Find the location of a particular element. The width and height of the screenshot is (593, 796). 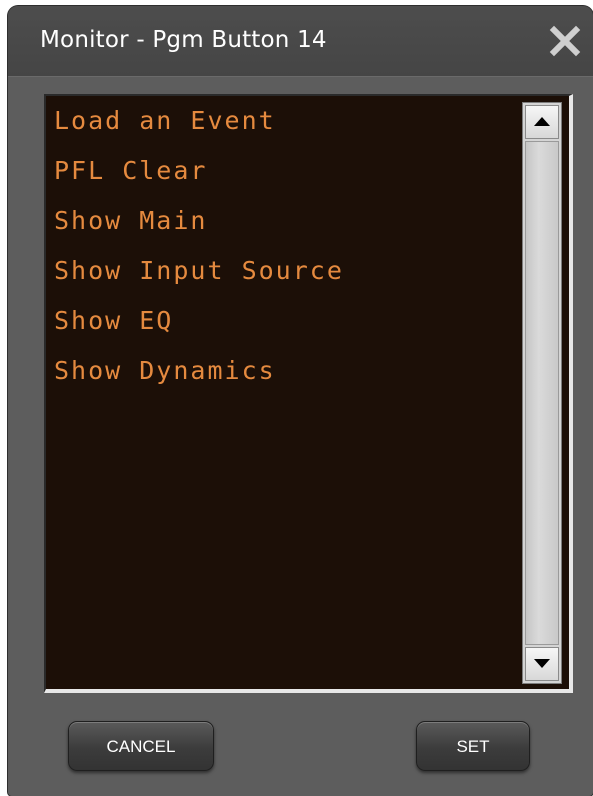

scroll-thumb is located at coordinates (542, 393).